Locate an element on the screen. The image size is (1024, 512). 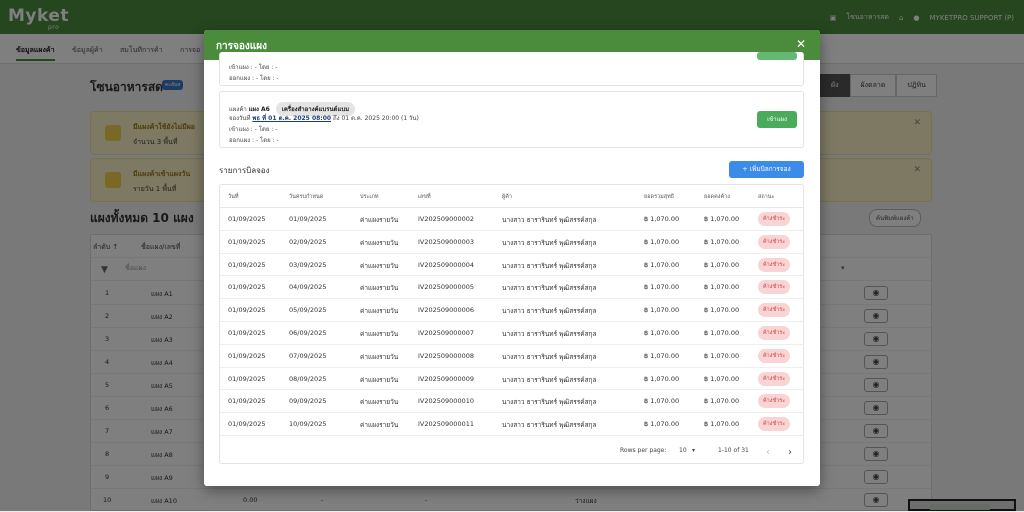
bill-due-date: 09/09/2025 is located at coordinates (308, 401).